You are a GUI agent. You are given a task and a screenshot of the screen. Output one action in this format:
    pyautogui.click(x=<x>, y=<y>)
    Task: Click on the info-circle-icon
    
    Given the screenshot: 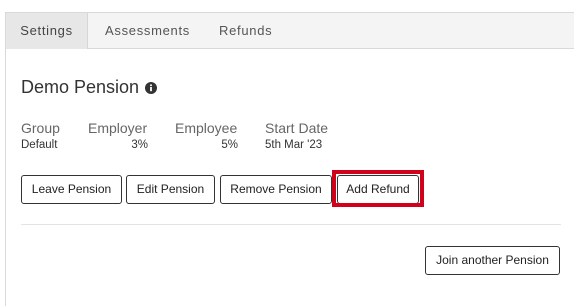 What is the action you would take?
    pyautogui.click(x=151, y=87)
    